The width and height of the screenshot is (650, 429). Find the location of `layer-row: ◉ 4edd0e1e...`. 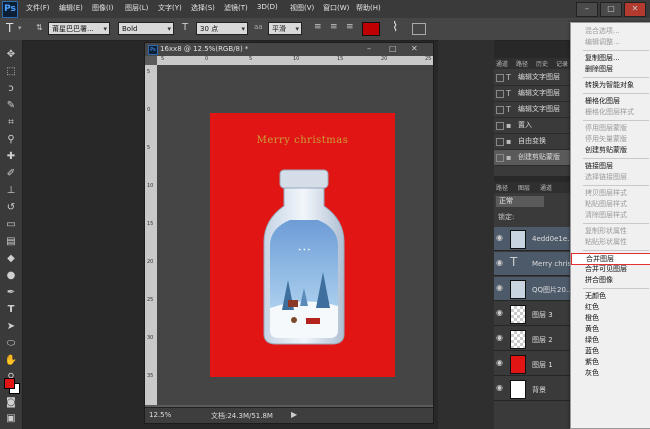

layer-row: ◉ 4edd0e1e... is located at coordinates (535, 239).